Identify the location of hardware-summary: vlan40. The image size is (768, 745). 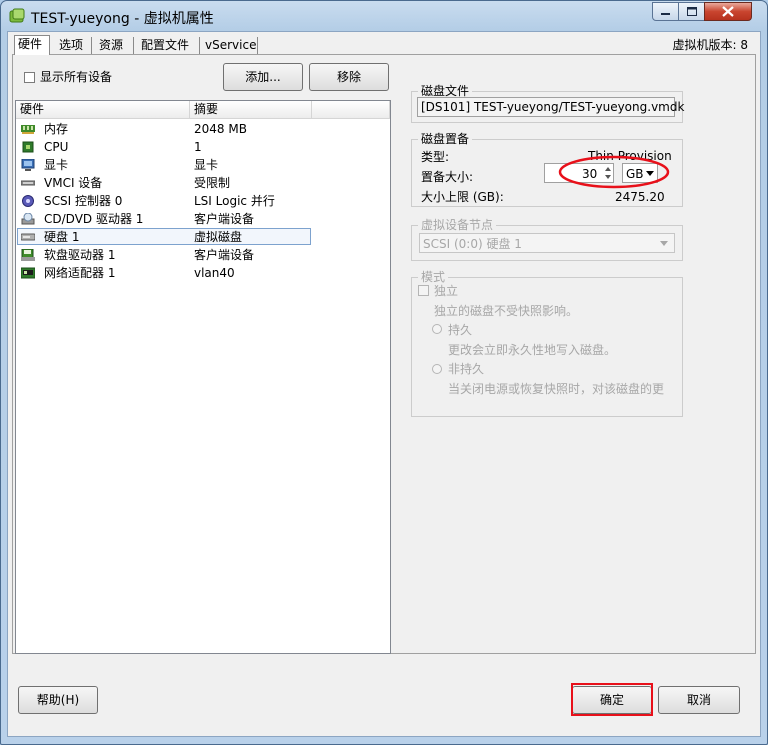
(214, 273).